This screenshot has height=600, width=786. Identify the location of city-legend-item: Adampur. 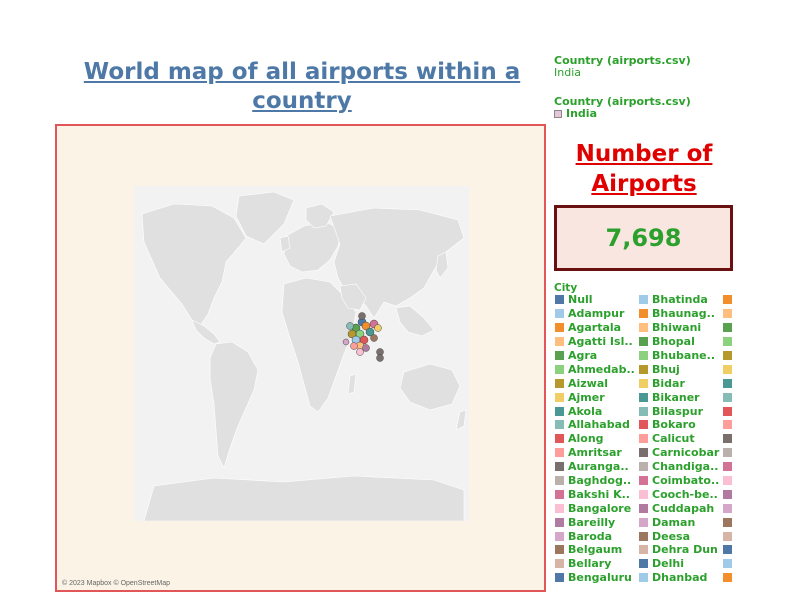
(597, 314).